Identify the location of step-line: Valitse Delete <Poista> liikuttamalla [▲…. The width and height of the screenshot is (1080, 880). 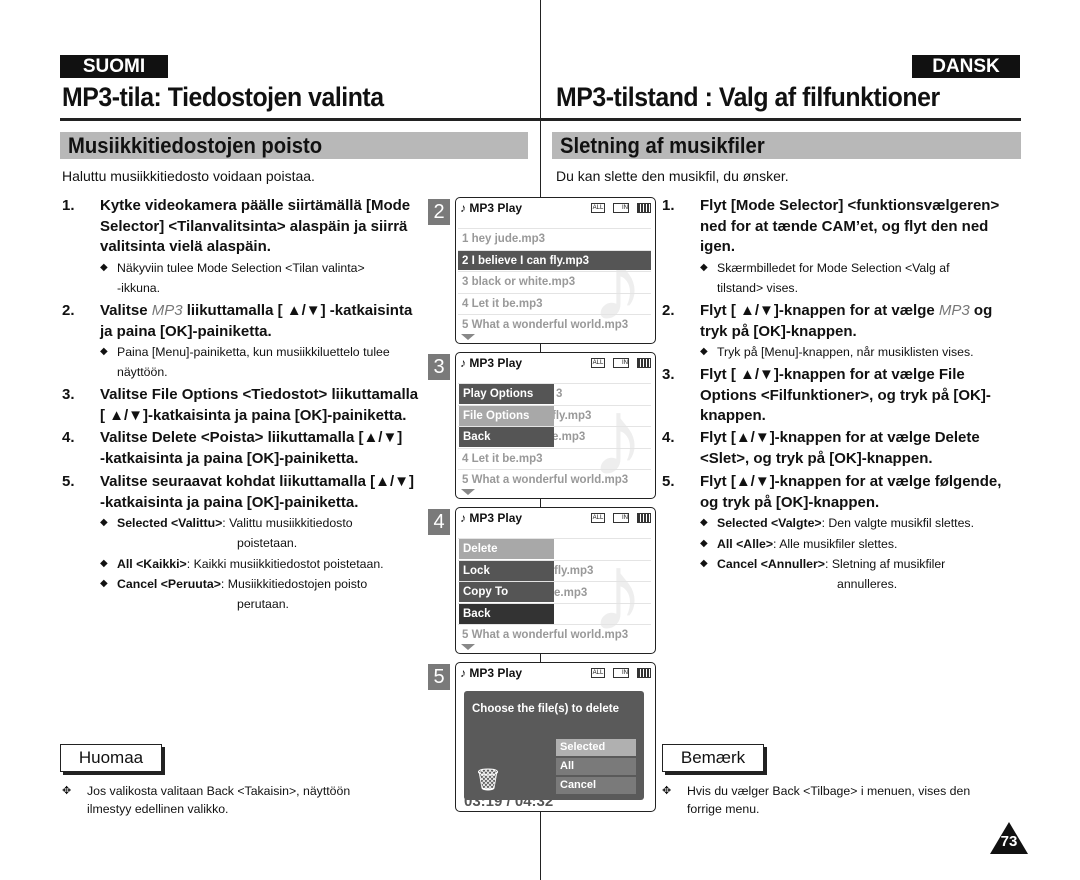
(251, 437).